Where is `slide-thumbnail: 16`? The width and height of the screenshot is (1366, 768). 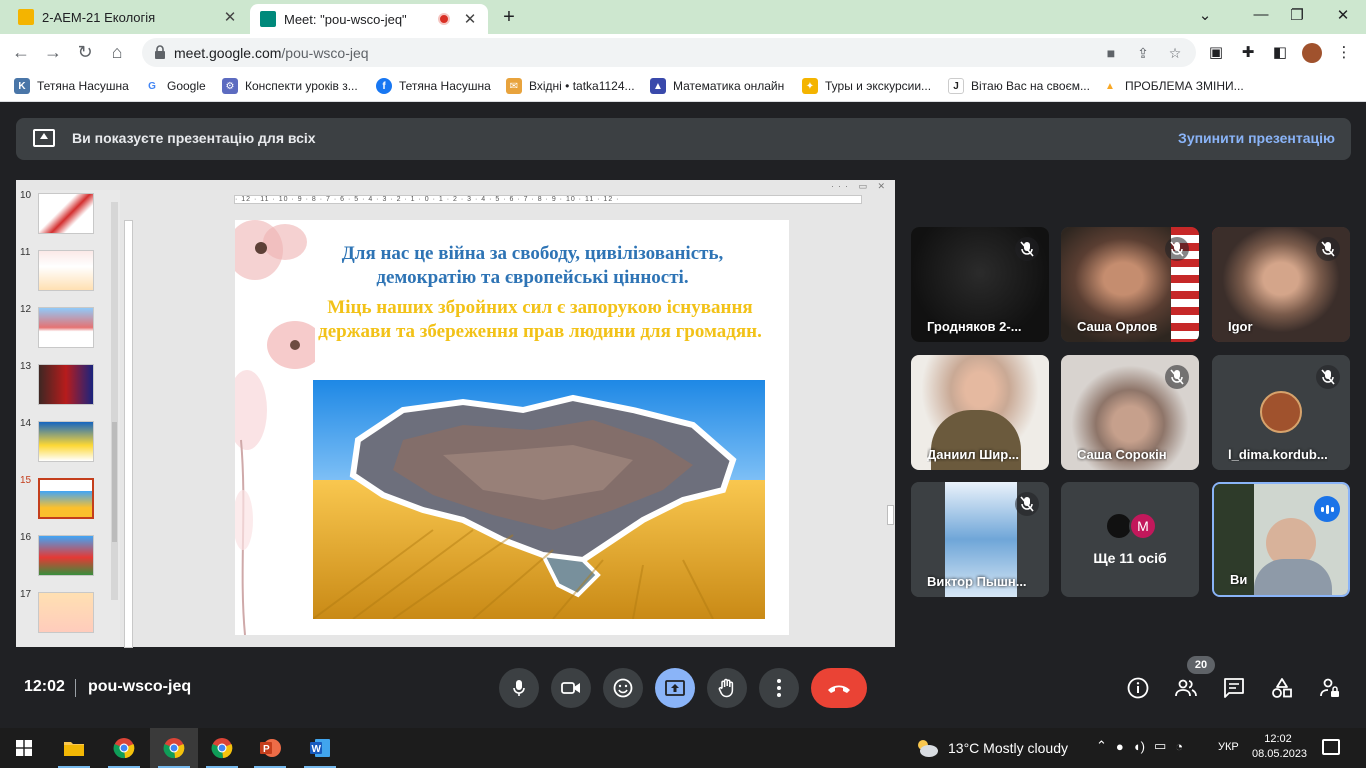
slide-thumbnail: 16 is located at coordinates (66, 557).